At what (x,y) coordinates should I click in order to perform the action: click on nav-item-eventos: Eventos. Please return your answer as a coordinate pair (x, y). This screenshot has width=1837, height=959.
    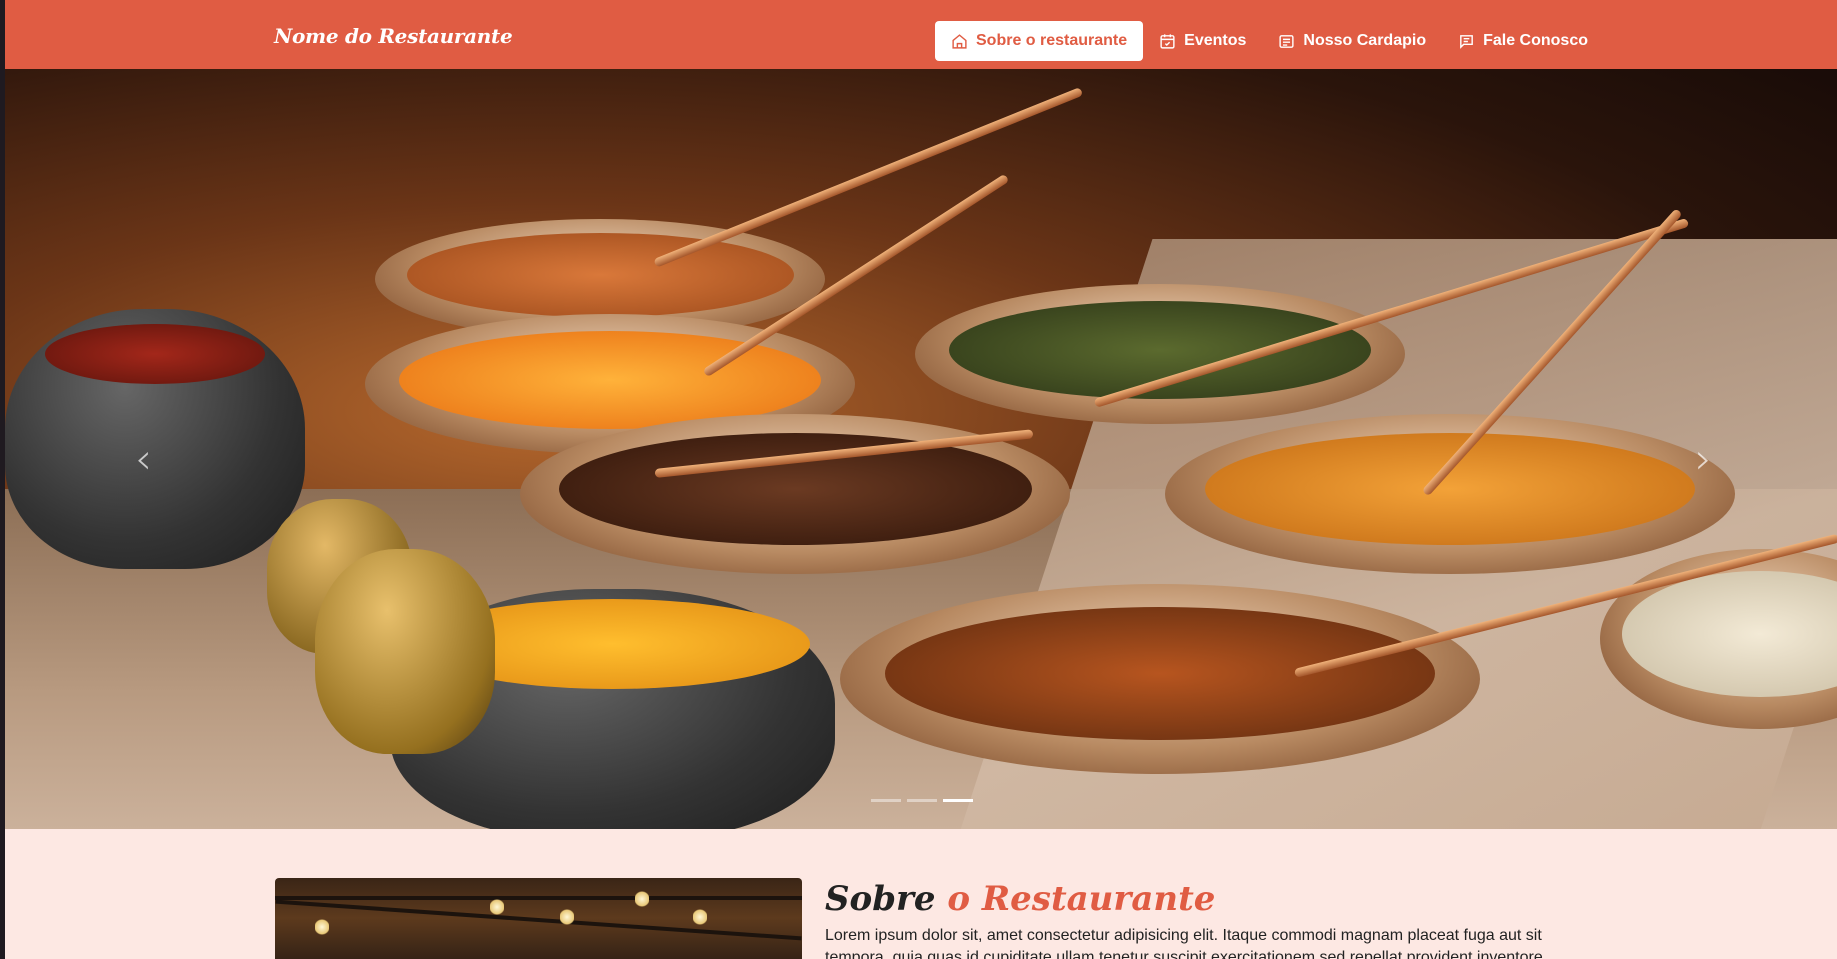
    Looking at the image, I should click on (1202, 41).